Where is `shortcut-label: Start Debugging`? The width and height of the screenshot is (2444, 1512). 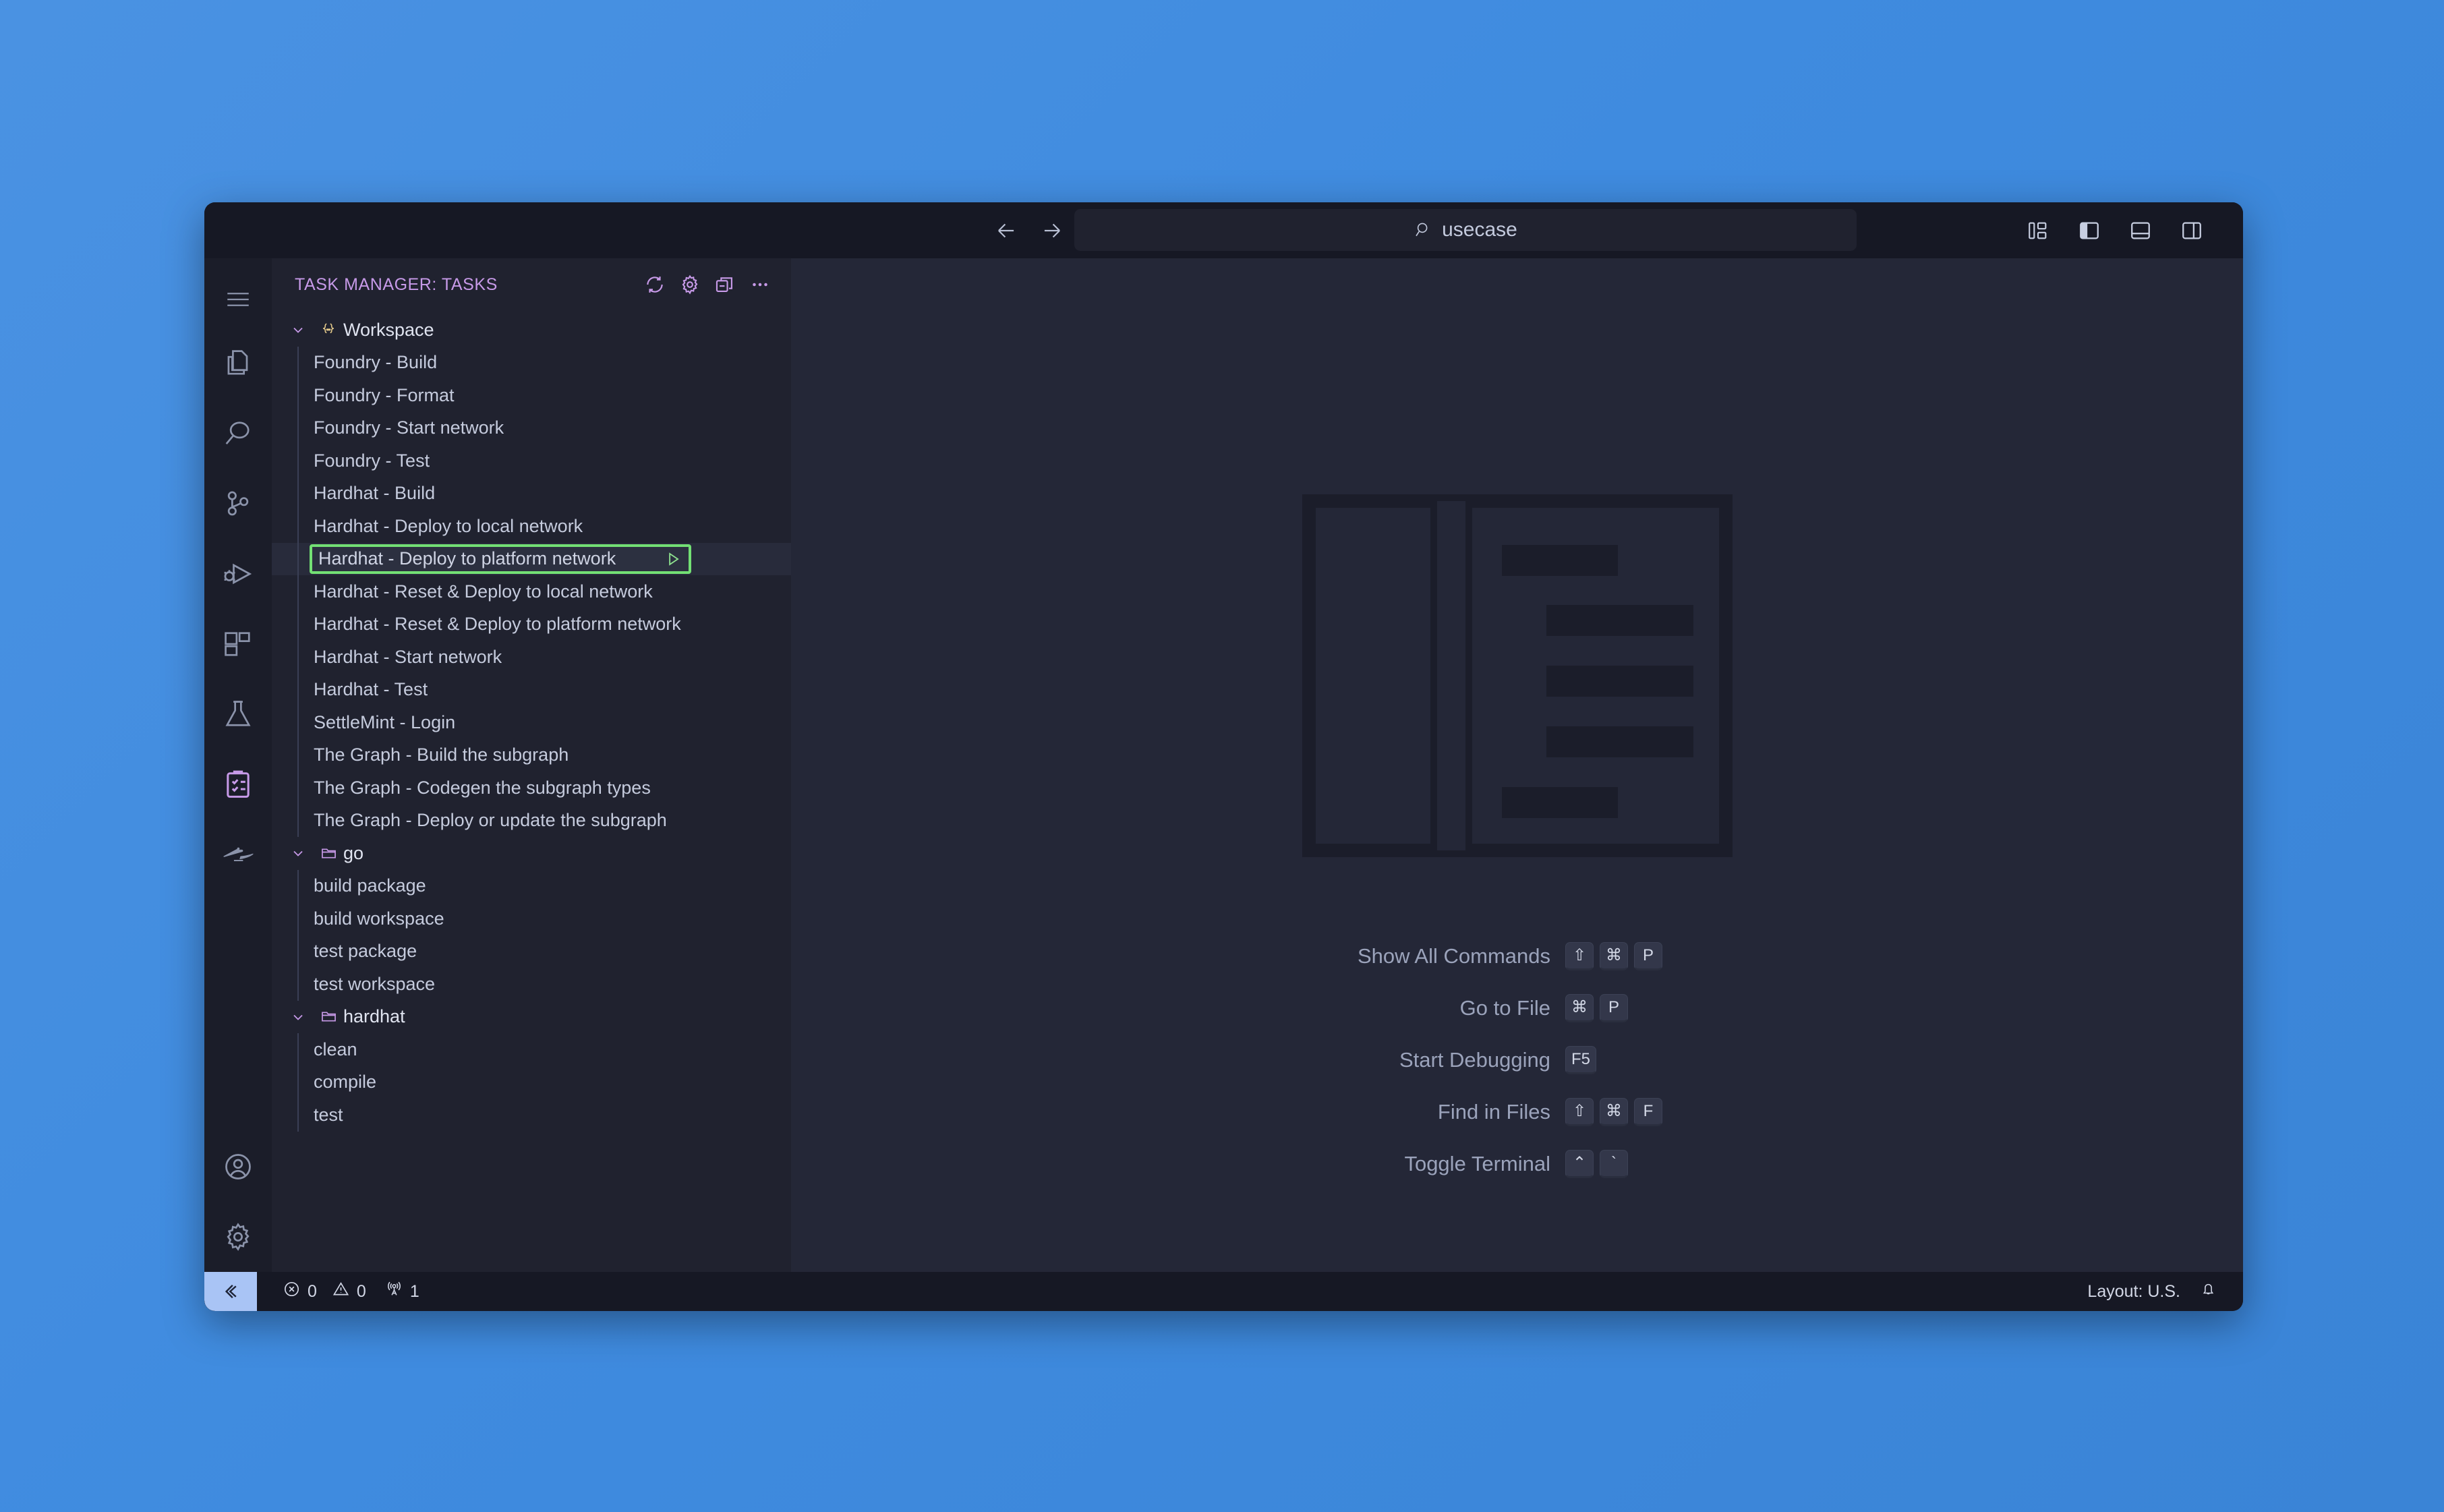
shortcut-label: Start Debugging is located at coordinates (1474, 1059).